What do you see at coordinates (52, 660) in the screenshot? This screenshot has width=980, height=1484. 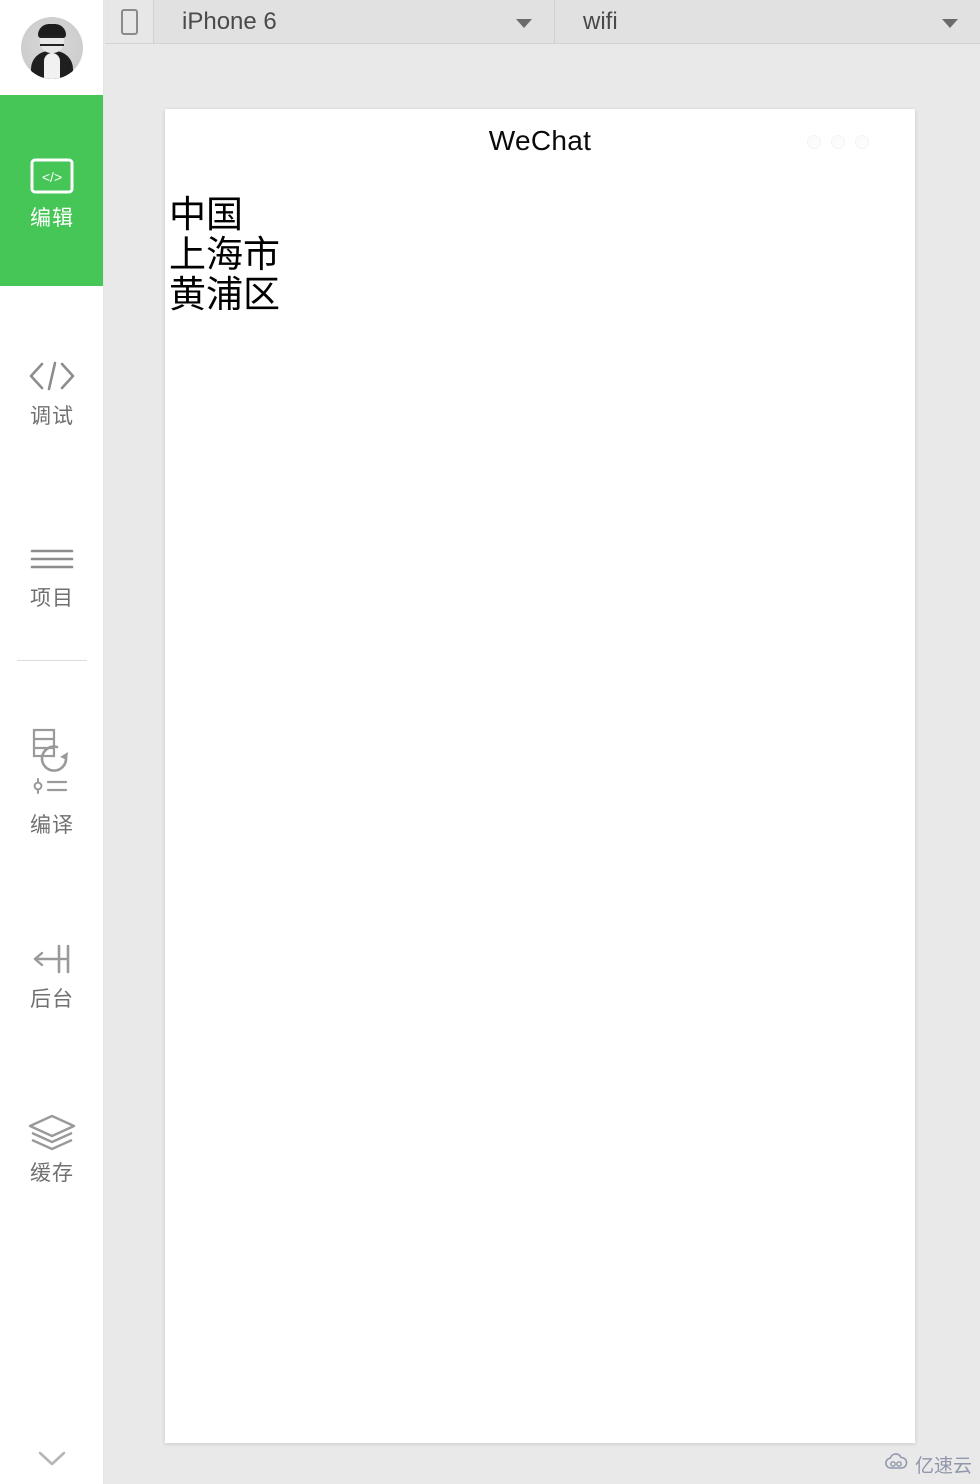 I see `sidebar-divider` at bounding box center [52, 660].